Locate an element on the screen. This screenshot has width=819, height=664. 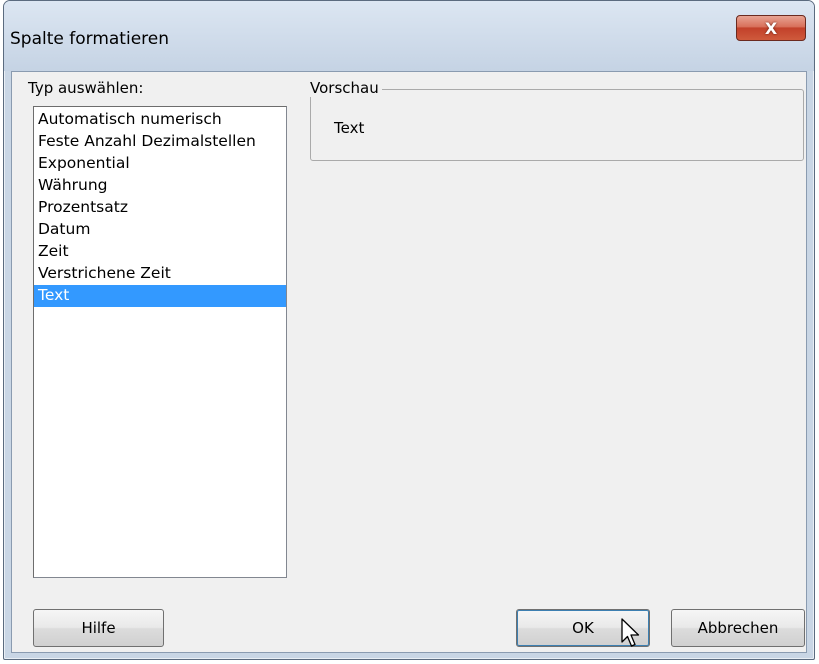
window-title: Spalte formatieren is located at coordinates (90, 39).